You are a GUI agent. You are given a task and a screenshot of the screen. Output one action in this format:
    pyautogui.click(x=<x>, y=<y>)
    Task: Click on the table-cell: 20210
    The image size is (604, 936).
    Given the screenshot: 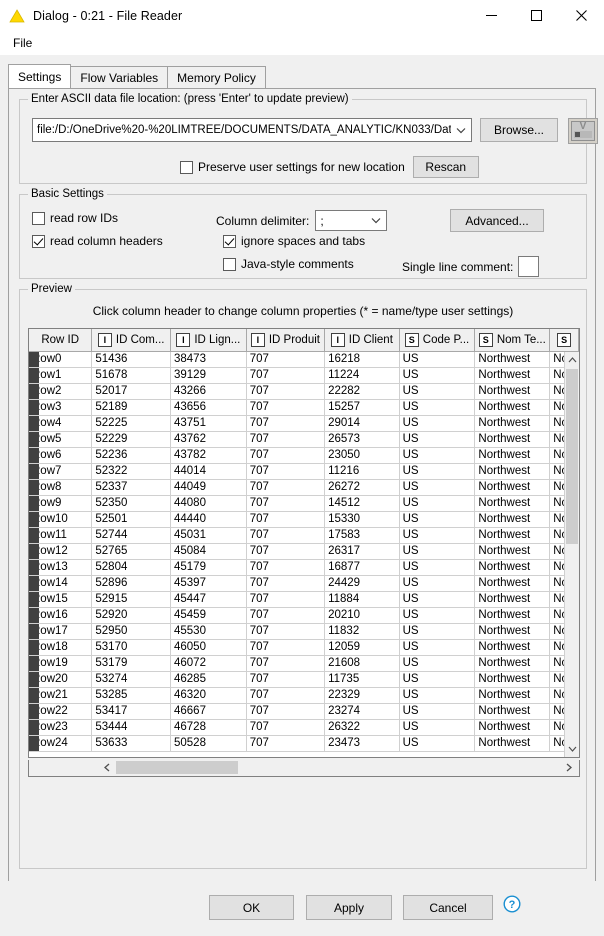 What is the action you would take?
    pyautogui.click(x=362, y=615)
    